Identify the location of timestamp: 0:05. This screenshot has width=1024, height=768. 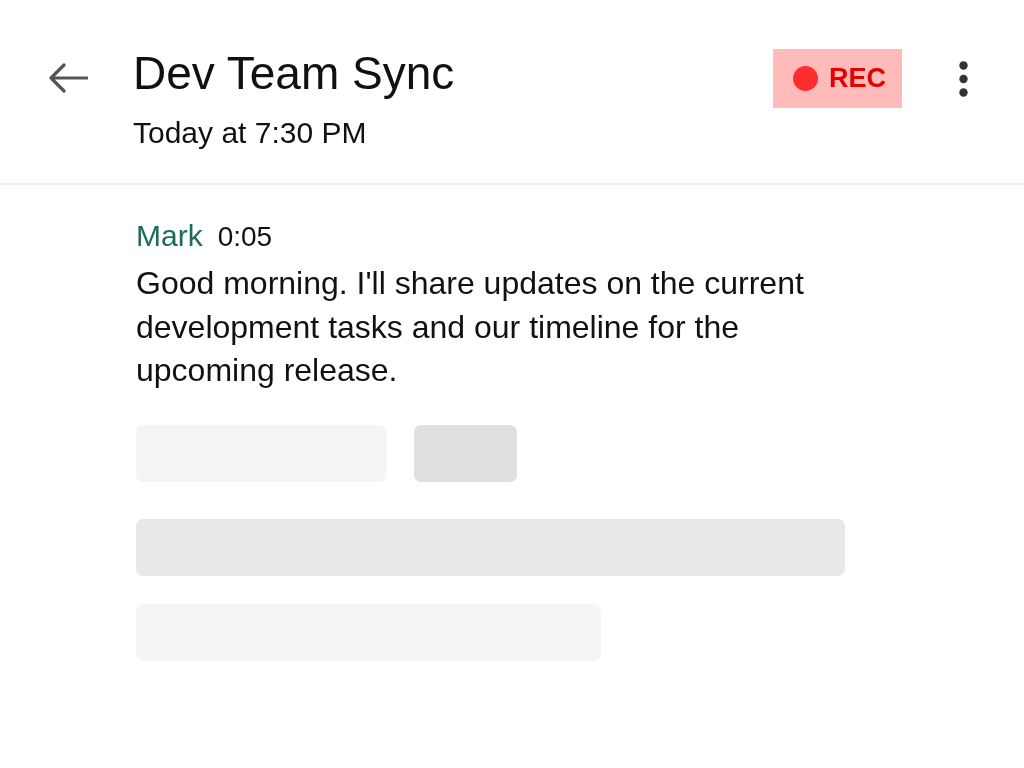
(245, 237).